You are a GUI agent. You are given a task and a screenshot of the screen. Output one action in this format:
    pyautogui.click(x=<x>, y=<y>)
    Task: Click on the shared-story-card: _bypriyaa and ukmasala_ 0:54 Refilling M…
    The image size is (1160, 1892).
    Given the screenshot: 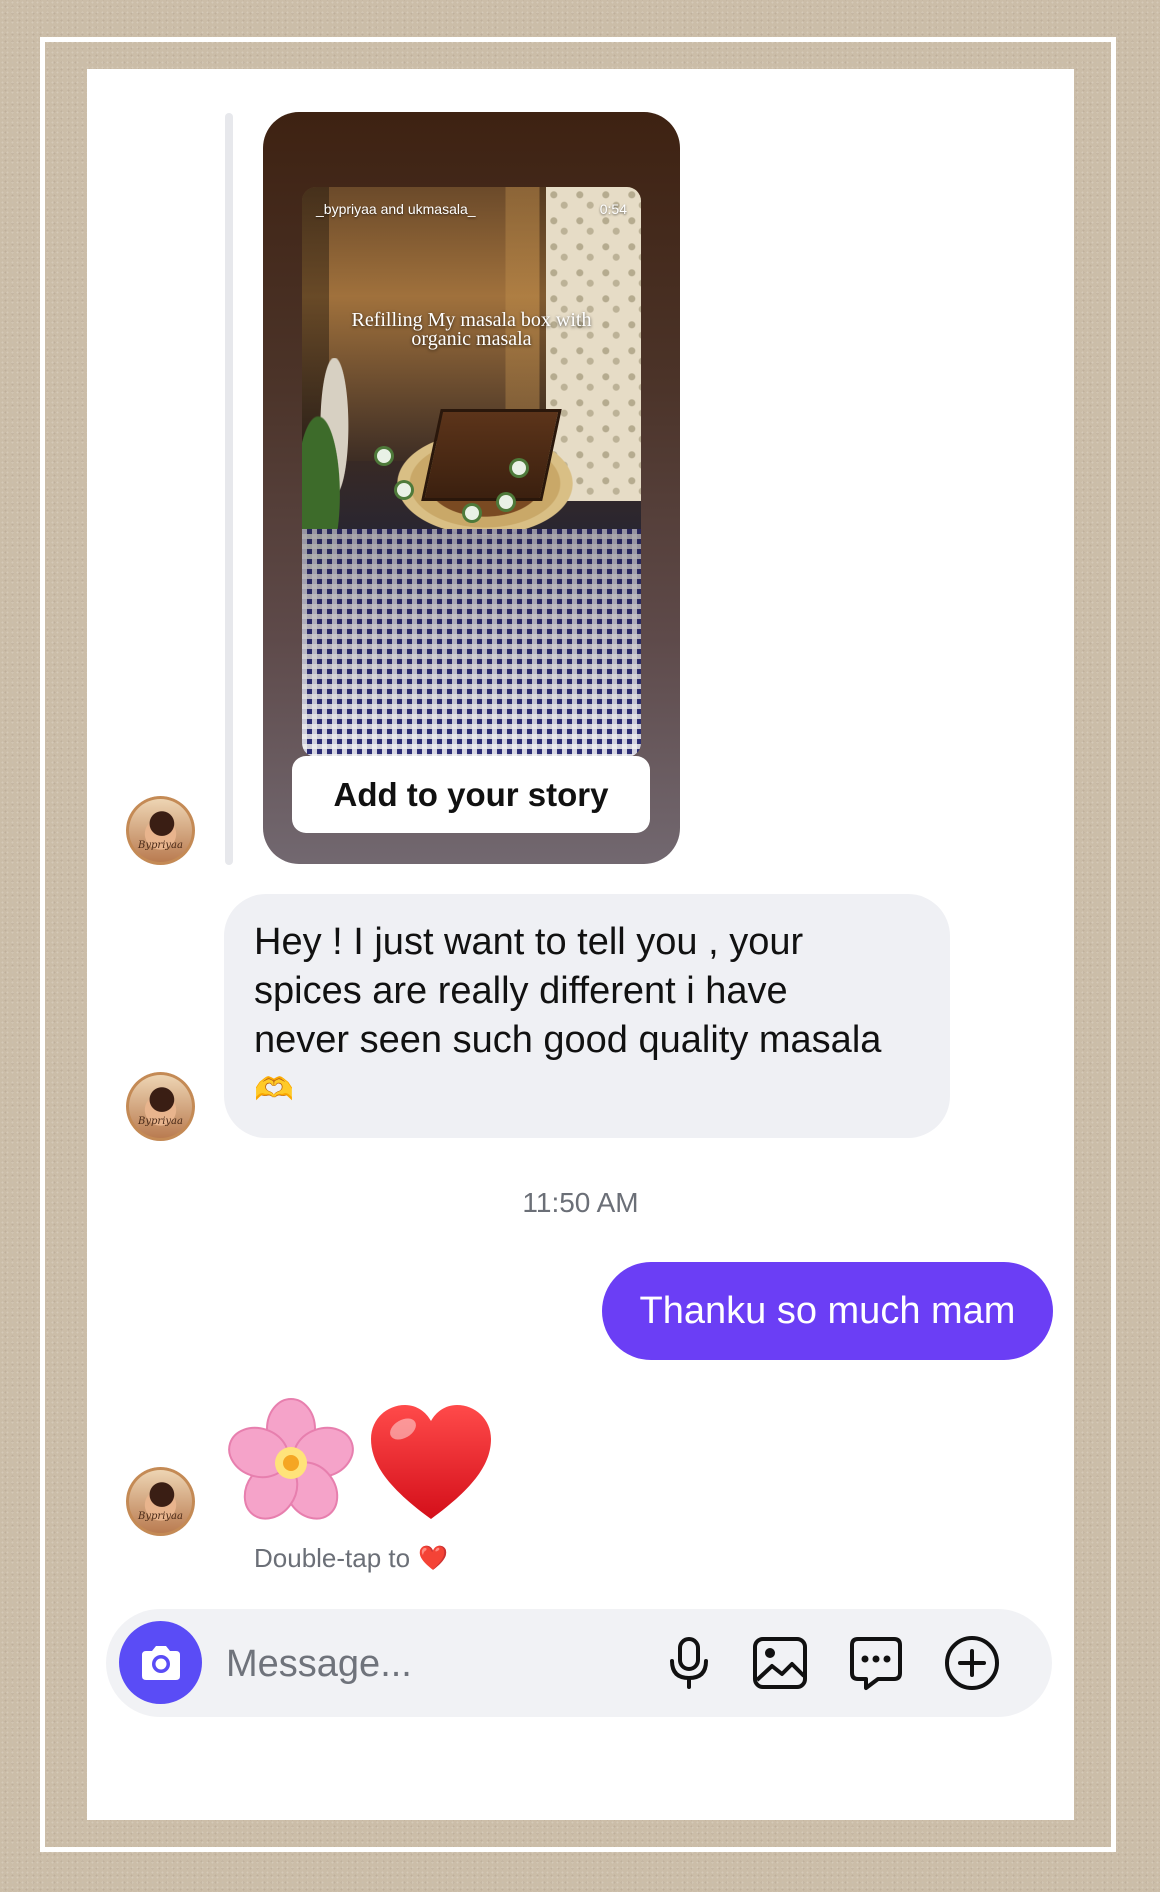 What is the action you would take?
    pyautogui.click(x=471, y=488)
    